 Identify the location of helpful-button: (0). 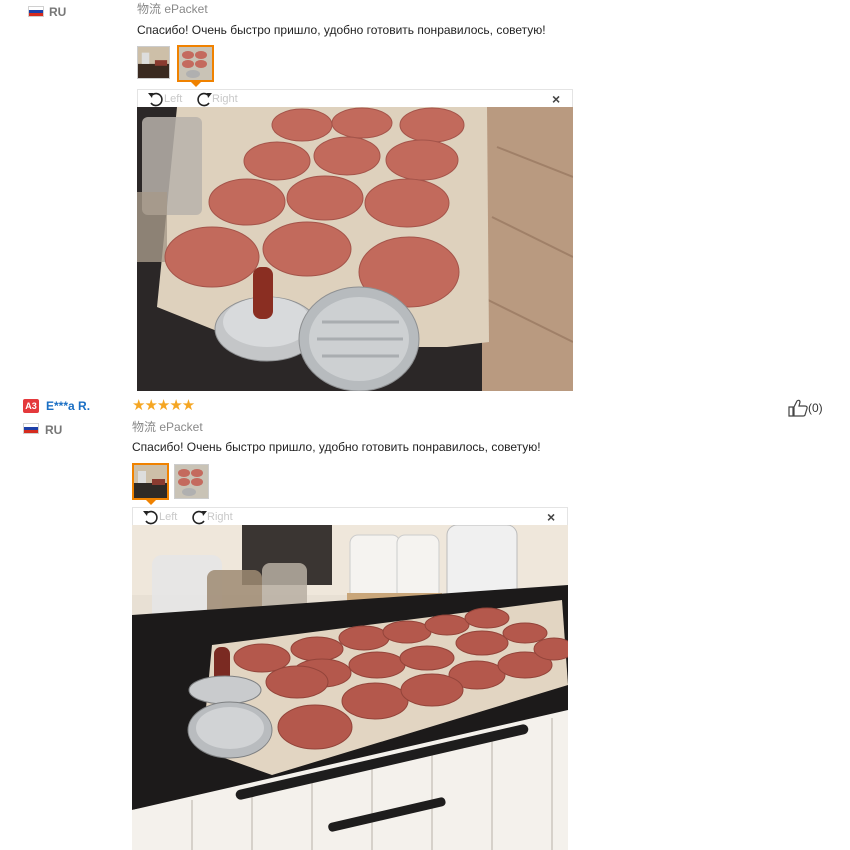
(805, 408).